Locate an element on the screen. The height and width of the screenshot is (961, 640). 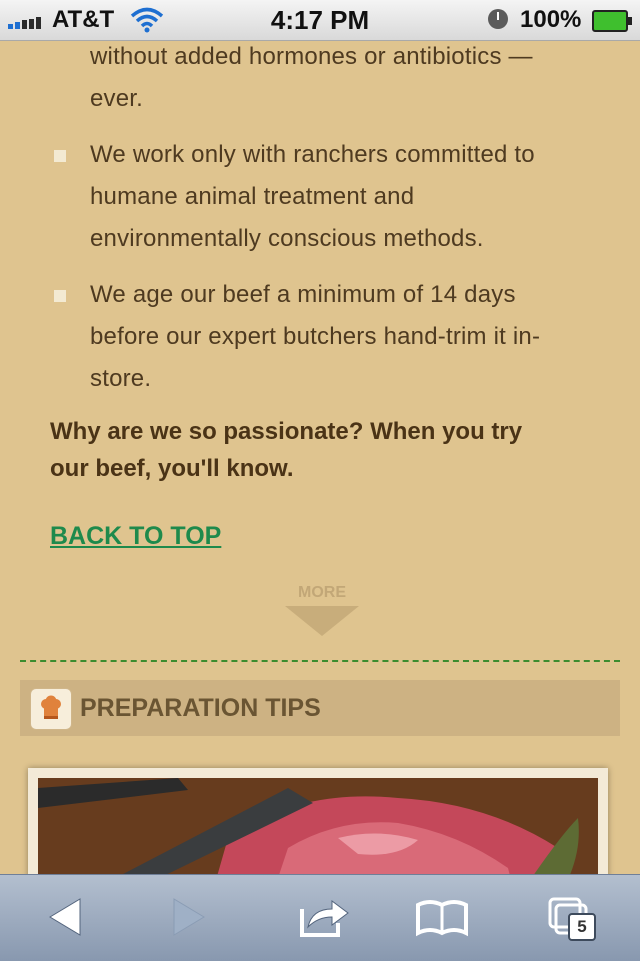
bullet-text-line: without added hormones or antibiotics — is located at coordinates (311, 56).